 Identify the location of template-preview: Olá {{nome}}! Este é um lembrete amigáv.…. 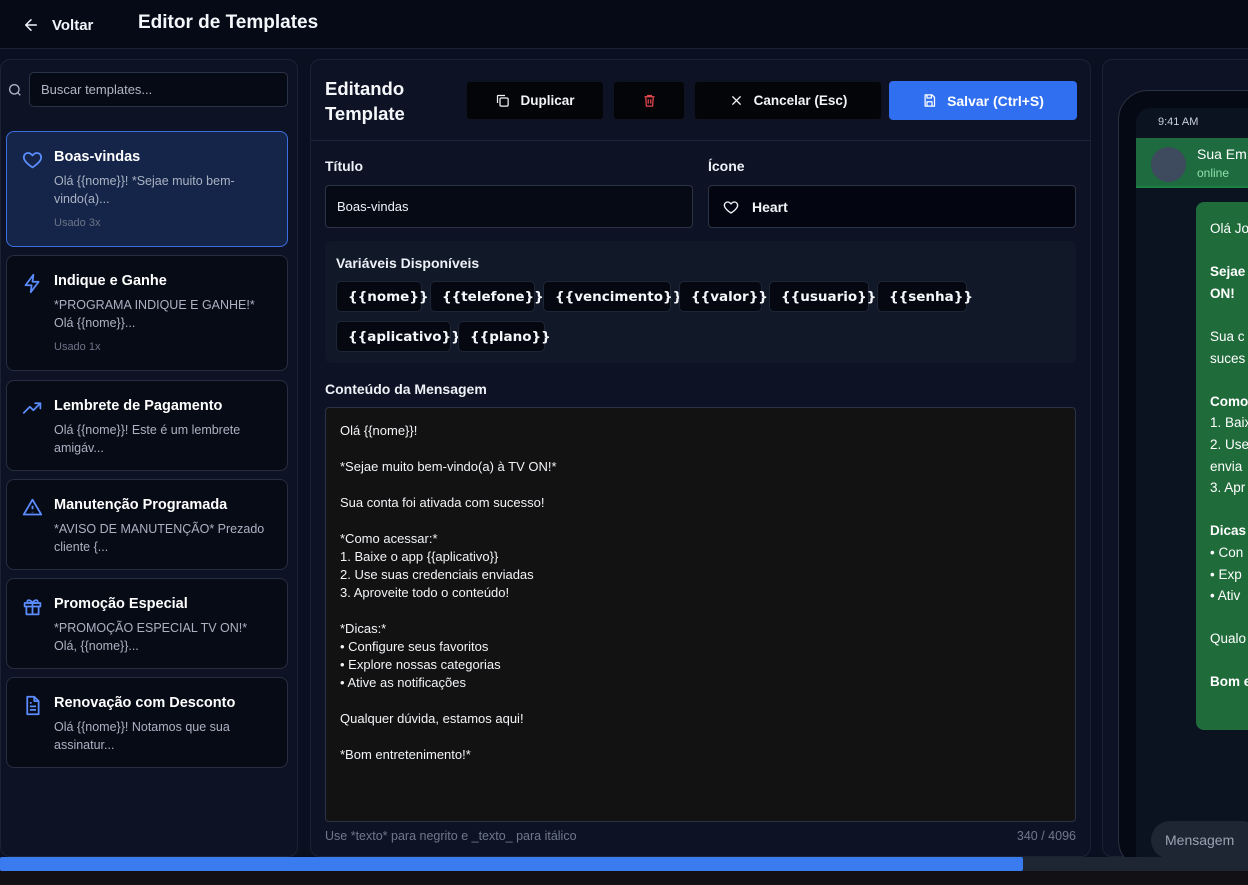
(147, 439).